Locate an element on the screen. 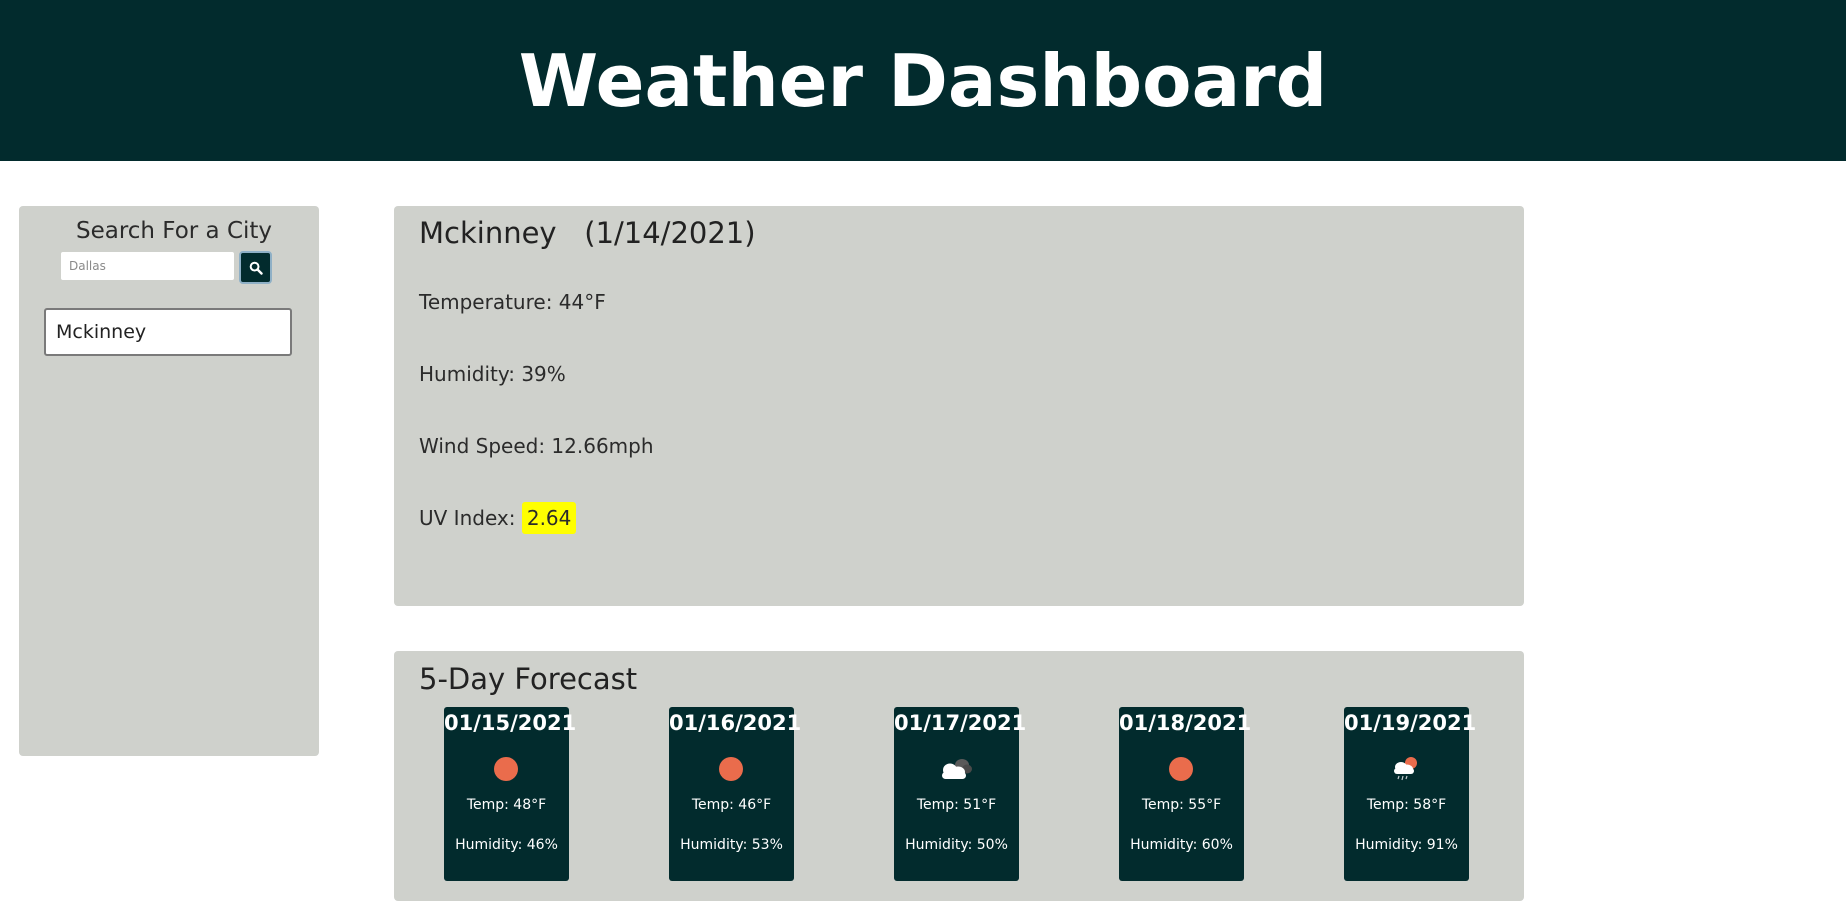 Image resolution: width=1846 pixels, height=918 pixels. forecast-humidity: Humidity: 91% is located at coordinates (1406, 845).